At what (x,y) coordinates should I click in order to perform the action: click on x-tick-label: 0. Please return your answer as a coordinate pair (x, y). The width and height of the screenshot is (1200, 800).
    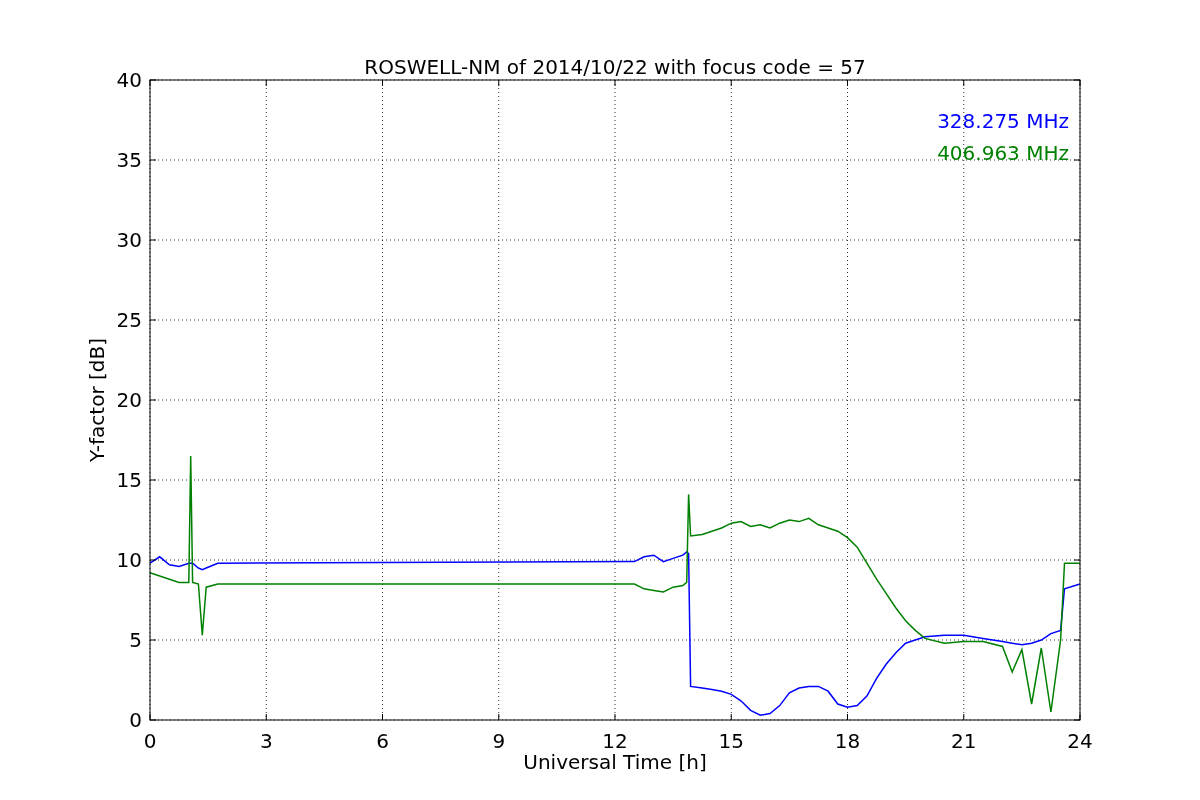
    Looking at the image, I should click on (150, 741).